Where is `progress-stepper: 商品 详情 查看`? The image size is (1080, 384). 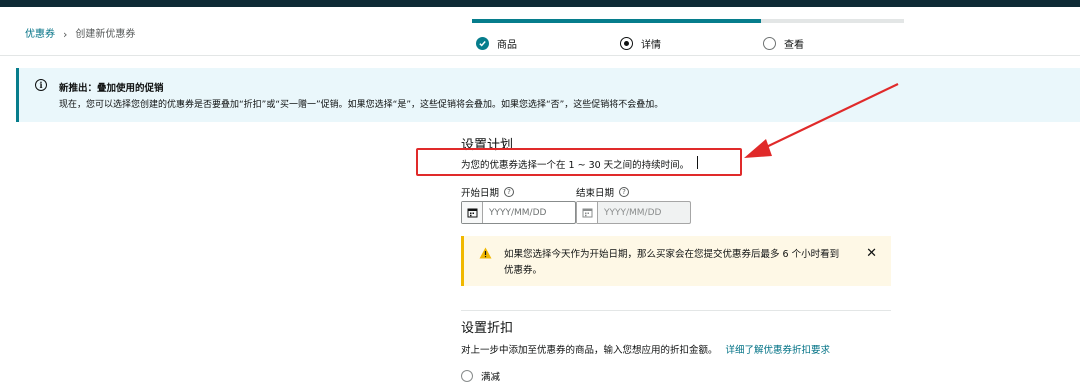
progress-stepper: 商品 详情 查看 is located at coordinates (688, 39).